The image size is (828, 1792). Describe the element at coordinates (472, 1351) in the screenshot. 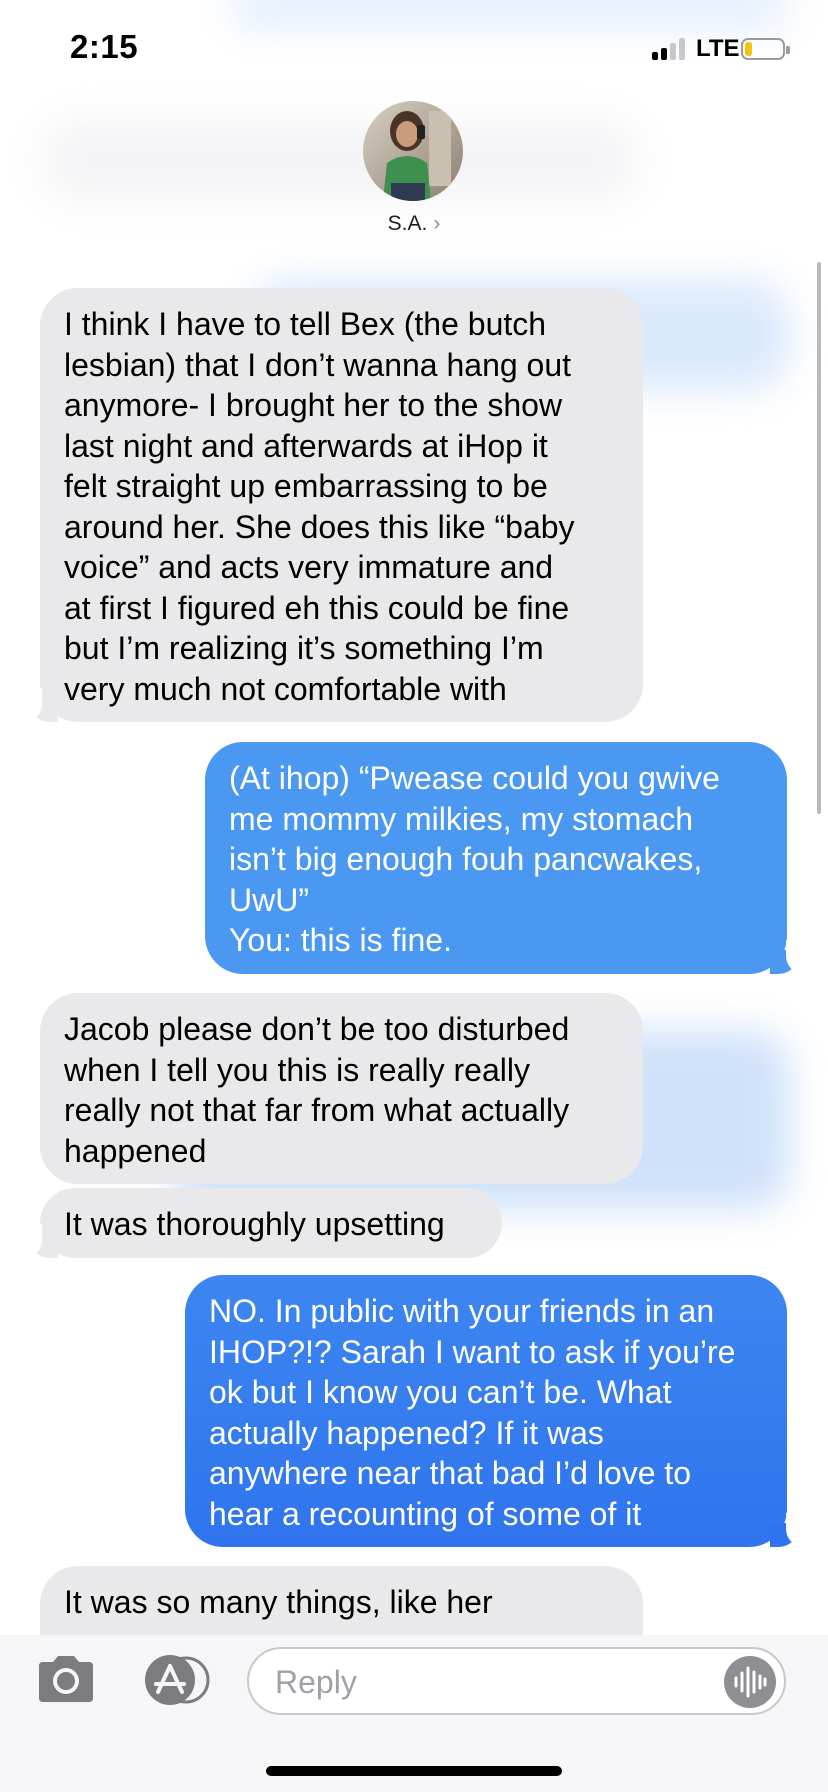

I see `message-line: IHOP?!? Sarah I want to ask if you’re` at that location.